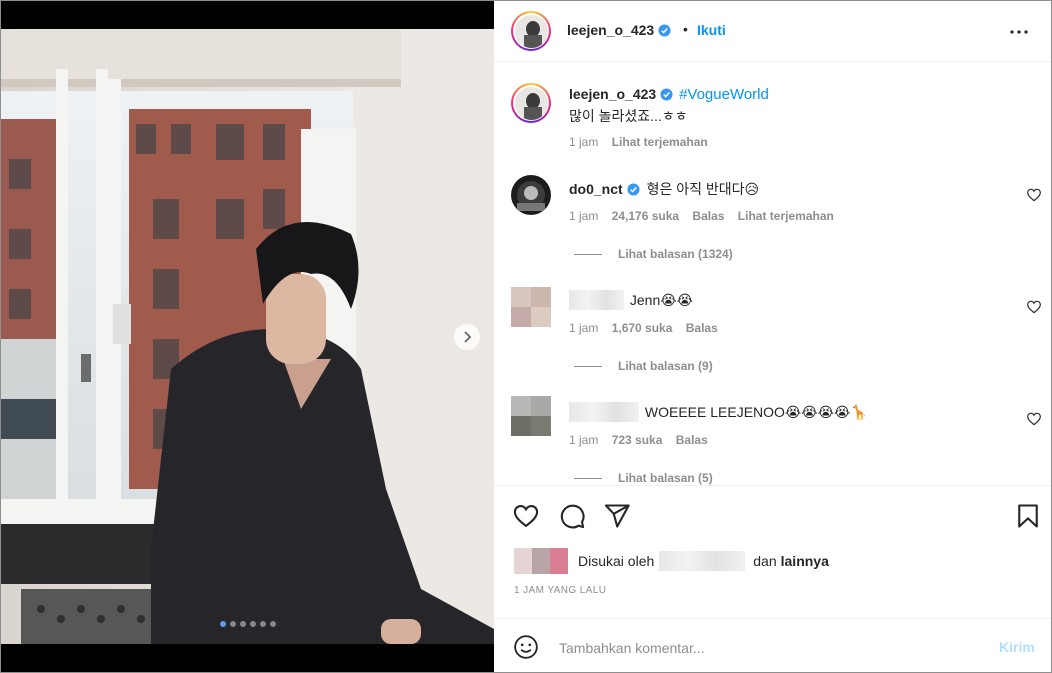  Describe the element at coordinates (526, 647) in the screenshot. I see `emoji-icon` at that location.